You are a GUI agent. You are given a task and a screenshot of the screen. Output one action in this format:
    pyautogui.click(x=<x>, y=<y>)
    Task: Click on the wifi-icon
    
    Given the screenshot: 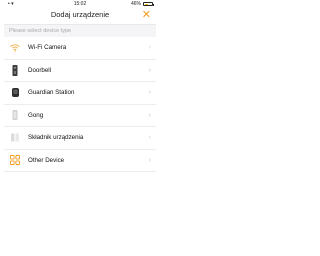 What is the action you would take?
    pyautogui.click(x=15, y=48)
    